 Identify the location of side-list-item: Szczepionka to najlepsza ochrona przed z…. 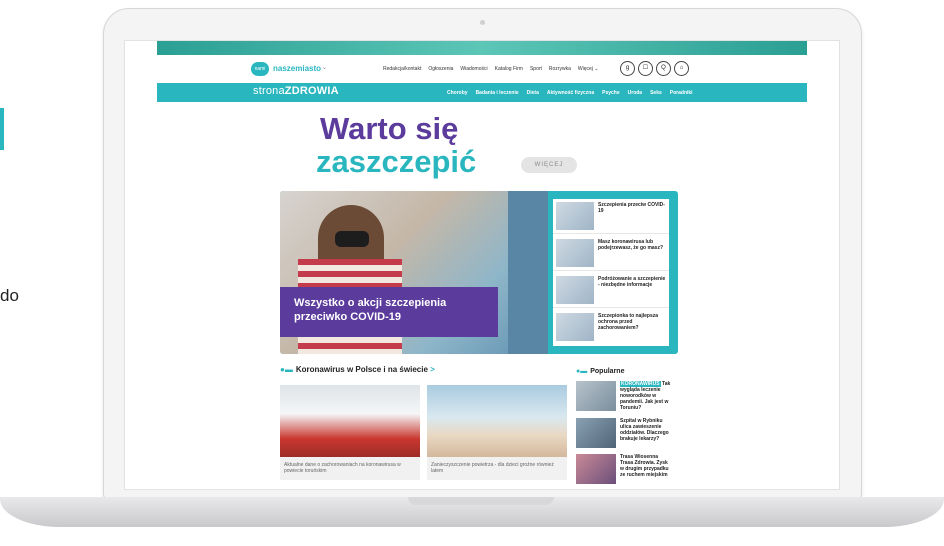
(611, 327).